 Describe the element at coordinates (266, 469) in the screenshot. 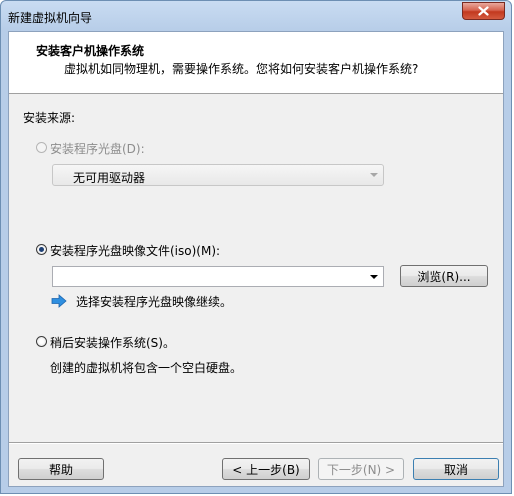

I see `back-button: < 上一步(B)` at that location.